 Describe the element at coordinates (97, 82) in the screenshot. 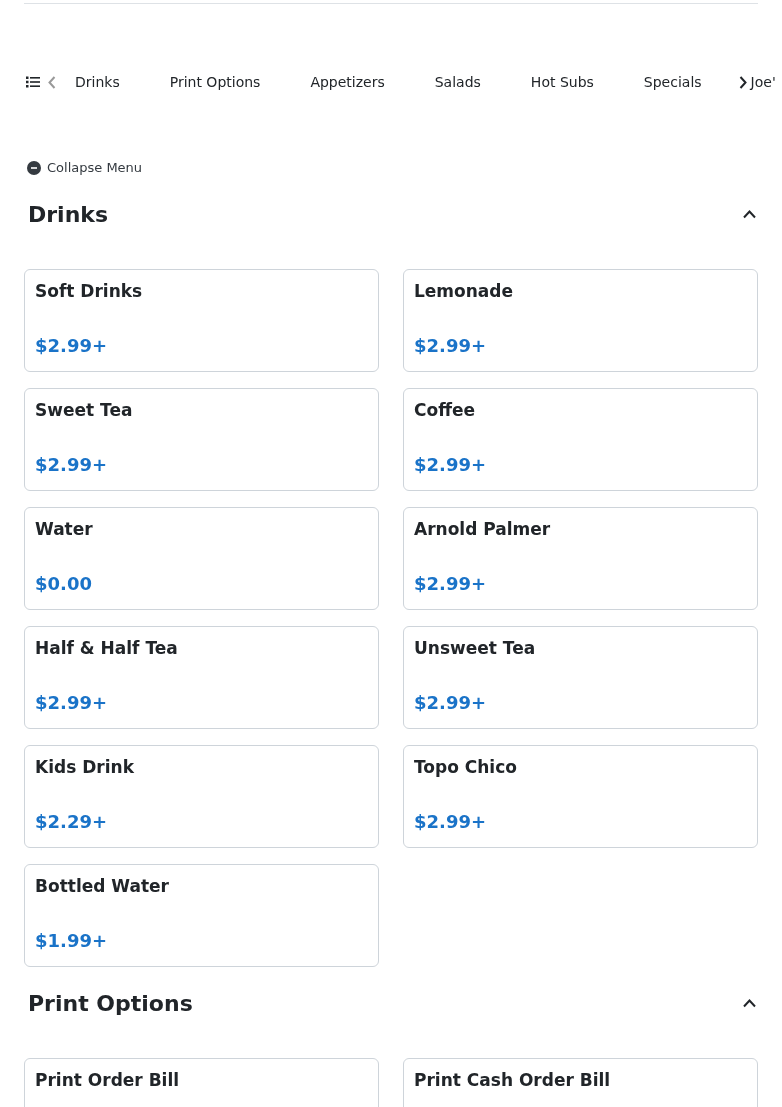

I see `category-tab: Drinks` at that location.